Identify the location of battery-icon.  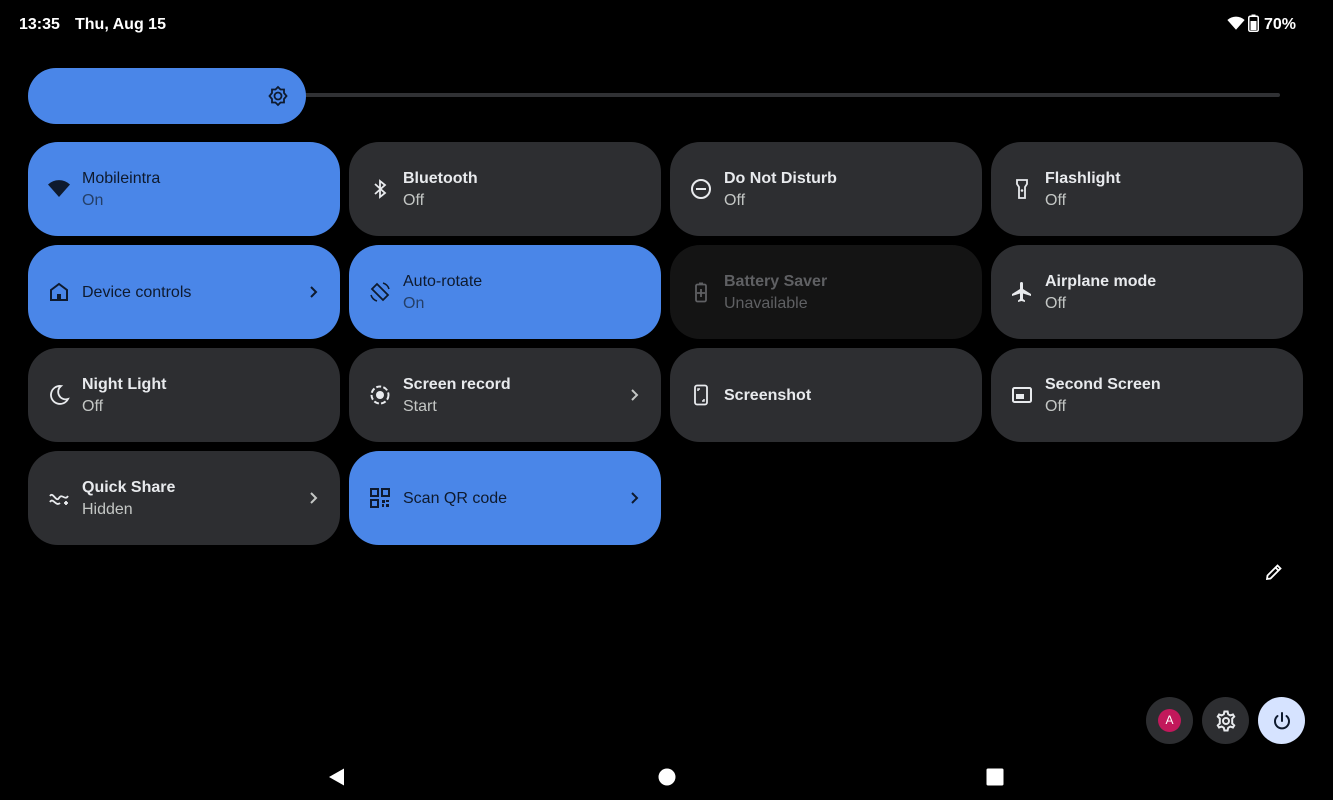
(1253, 25).